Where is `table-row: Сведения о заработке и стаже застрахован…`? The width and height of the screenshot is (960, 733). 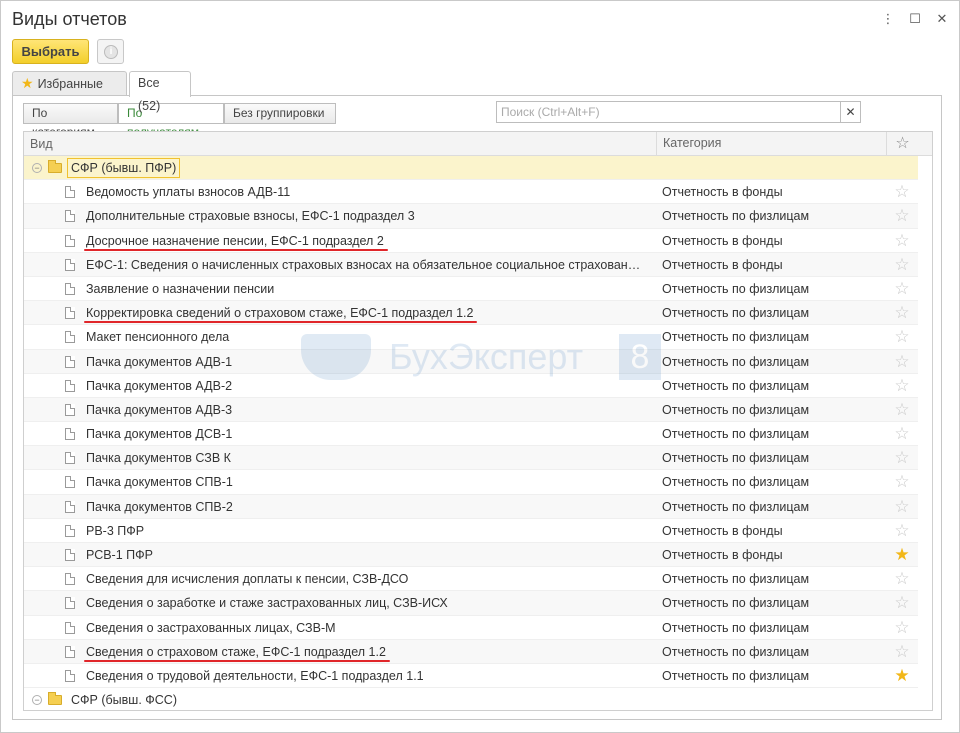
table-row: Сведения о заработке и стаже застрахован… is located at coordinates (471, 603).